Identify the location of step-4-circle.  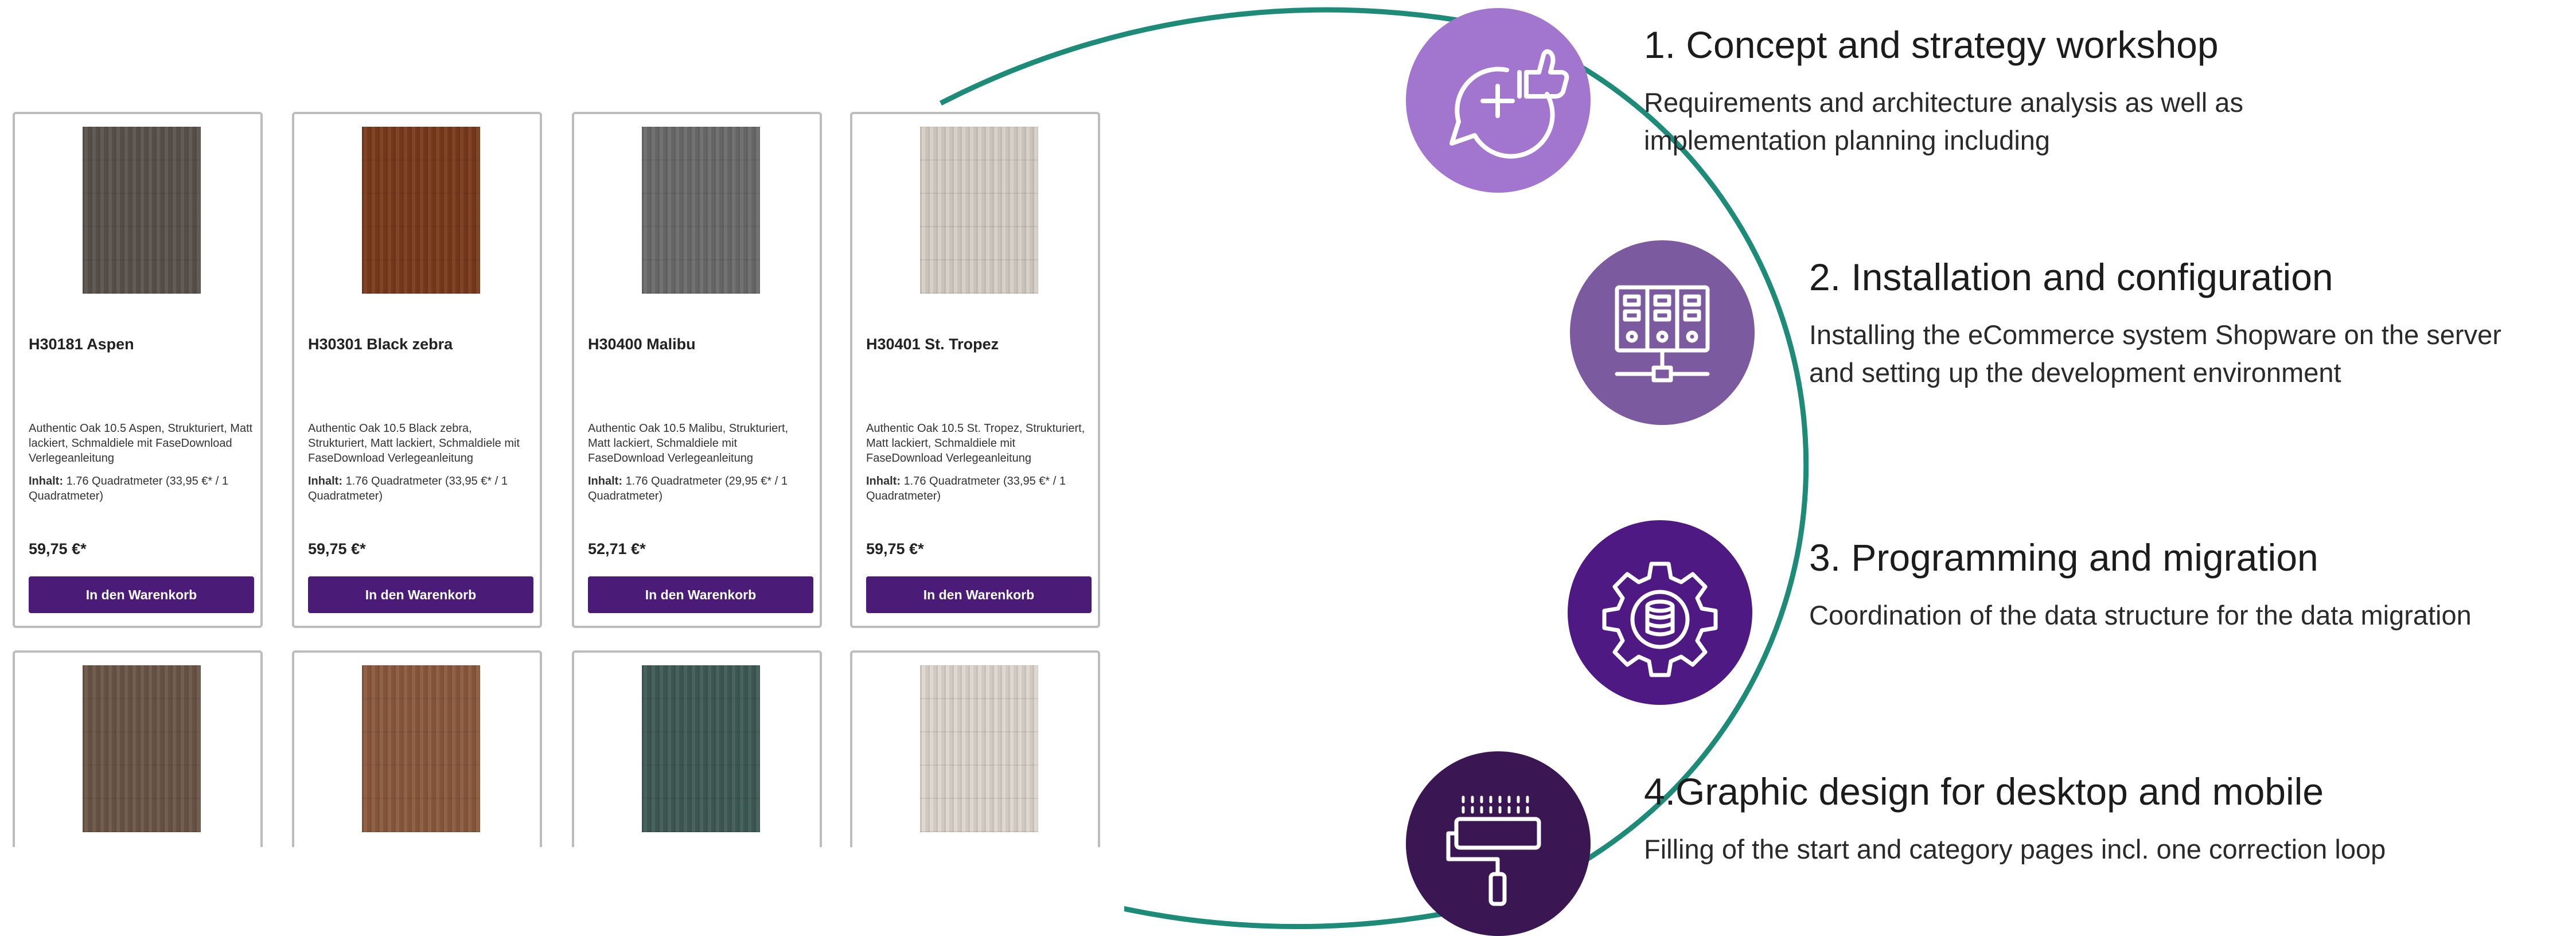
(1498, 843).